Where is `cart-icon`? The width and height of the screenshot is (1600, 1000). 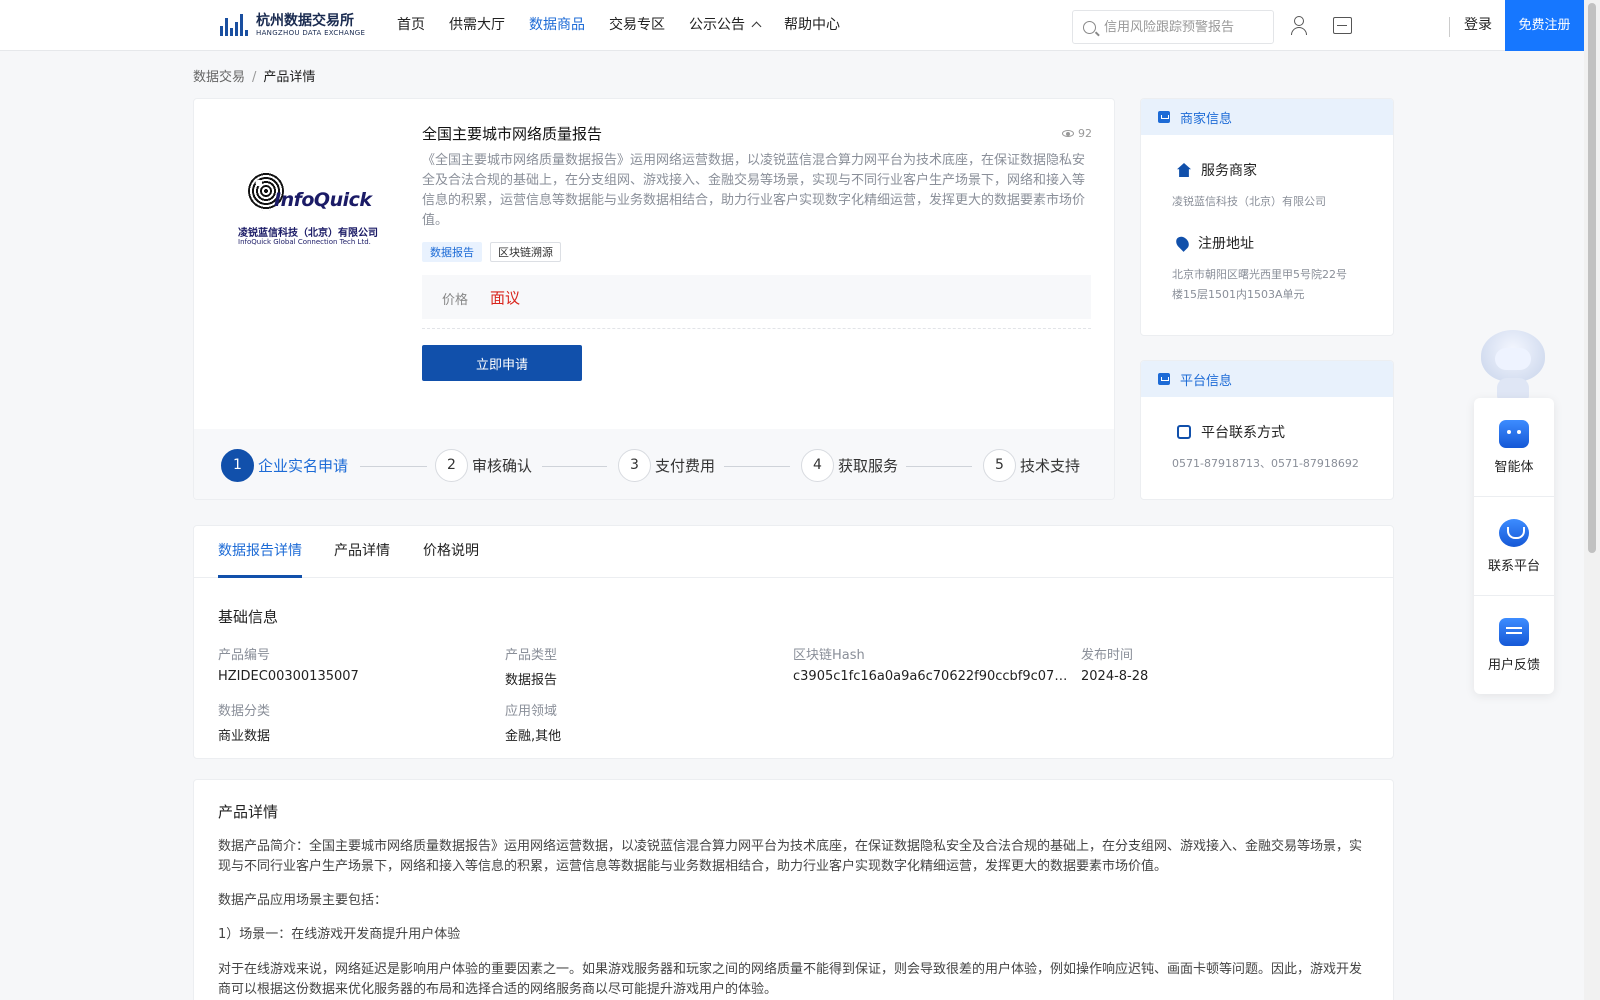 cart-icon is located at coordinates (1342, 25).